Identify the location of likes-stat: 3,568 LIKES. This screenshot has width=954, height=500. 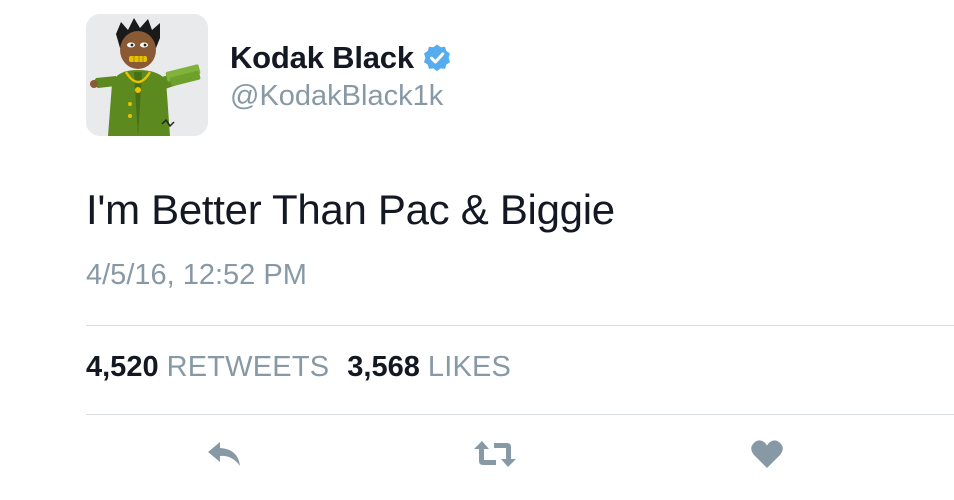
(429, 367).